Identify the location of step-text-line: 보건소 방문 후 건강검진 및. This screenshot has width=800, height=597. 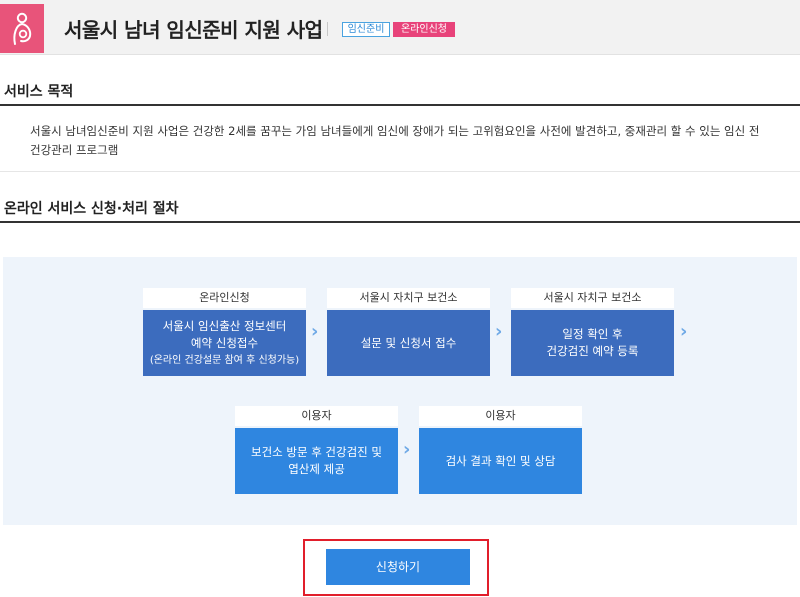
(316, 452).